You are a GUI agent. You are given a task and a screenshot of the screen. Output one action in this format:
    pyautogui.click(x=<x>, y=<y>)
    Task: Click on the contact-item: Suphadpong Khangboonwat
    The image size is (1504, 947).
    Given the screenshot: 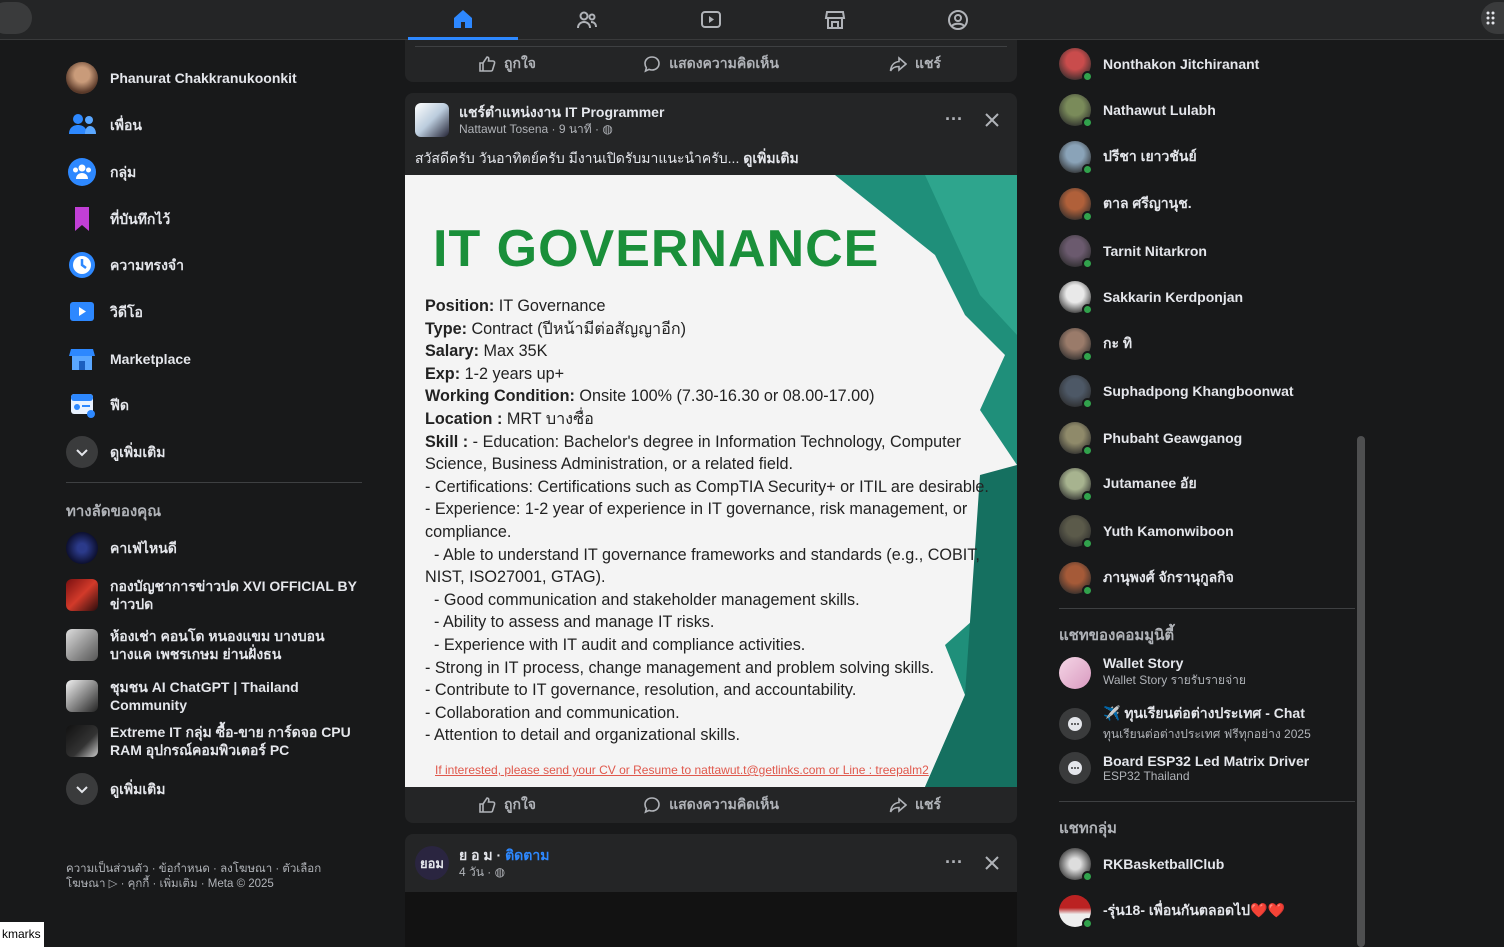 What is the action you would take?
    pyautogui.click(x=1176, y=392)
    